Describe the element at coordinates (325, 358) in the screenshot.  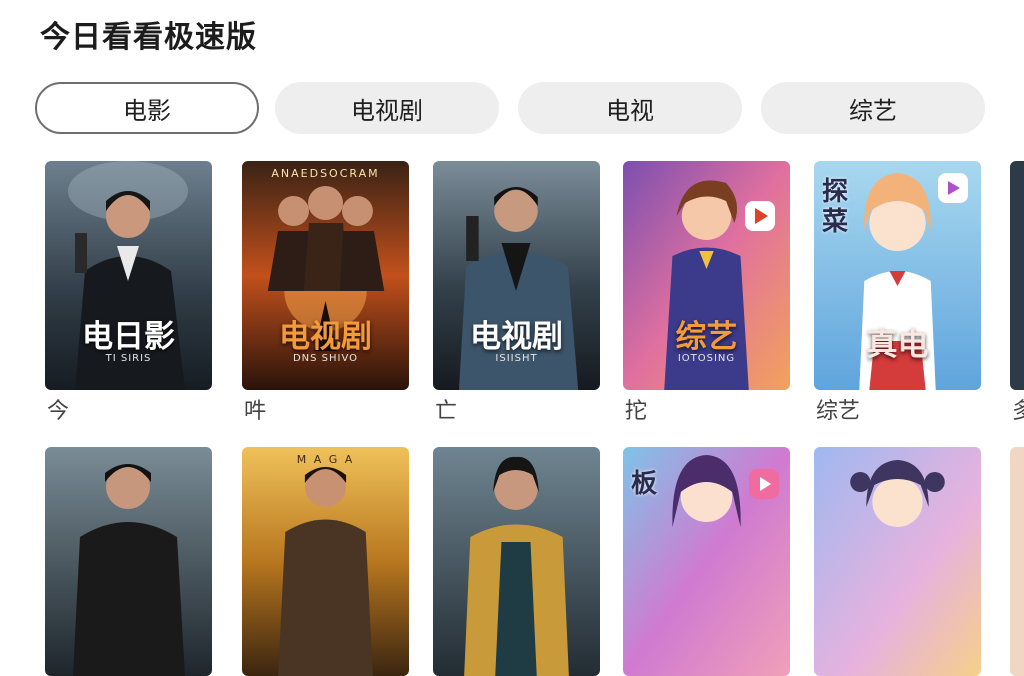
I see `poster-subtitle: DNS SHIVO` at that location.